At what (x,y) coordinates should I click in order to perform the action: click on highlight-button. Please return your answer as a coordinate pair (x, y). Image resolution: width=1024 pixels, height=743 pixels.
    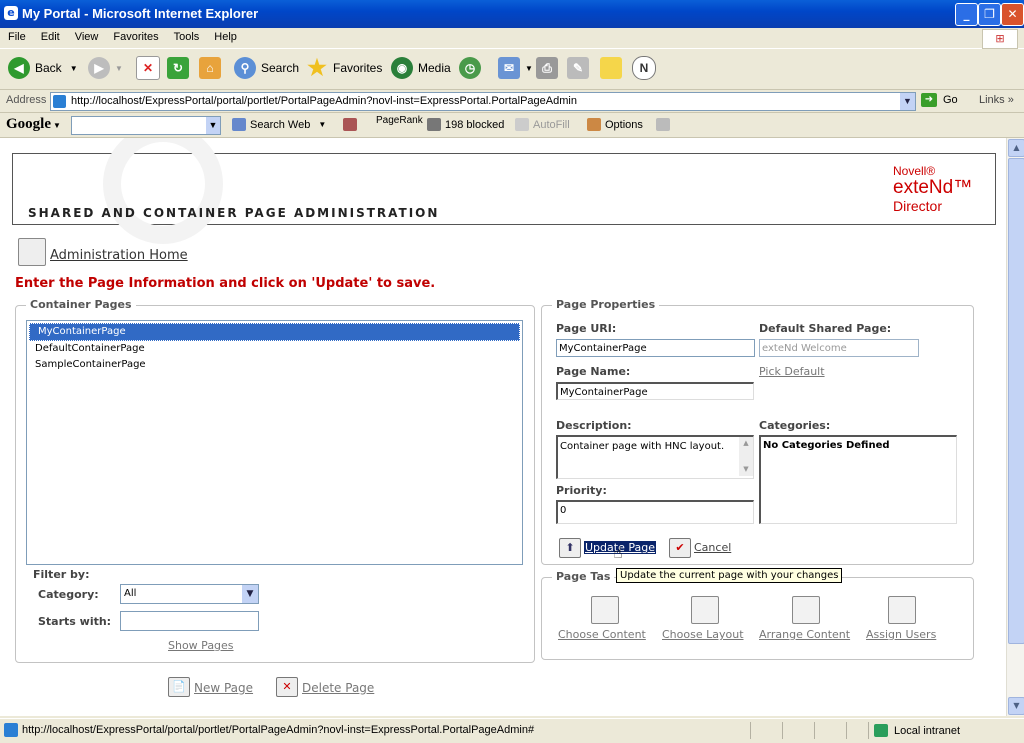
    Looking at the image, I should click on (665, 124).